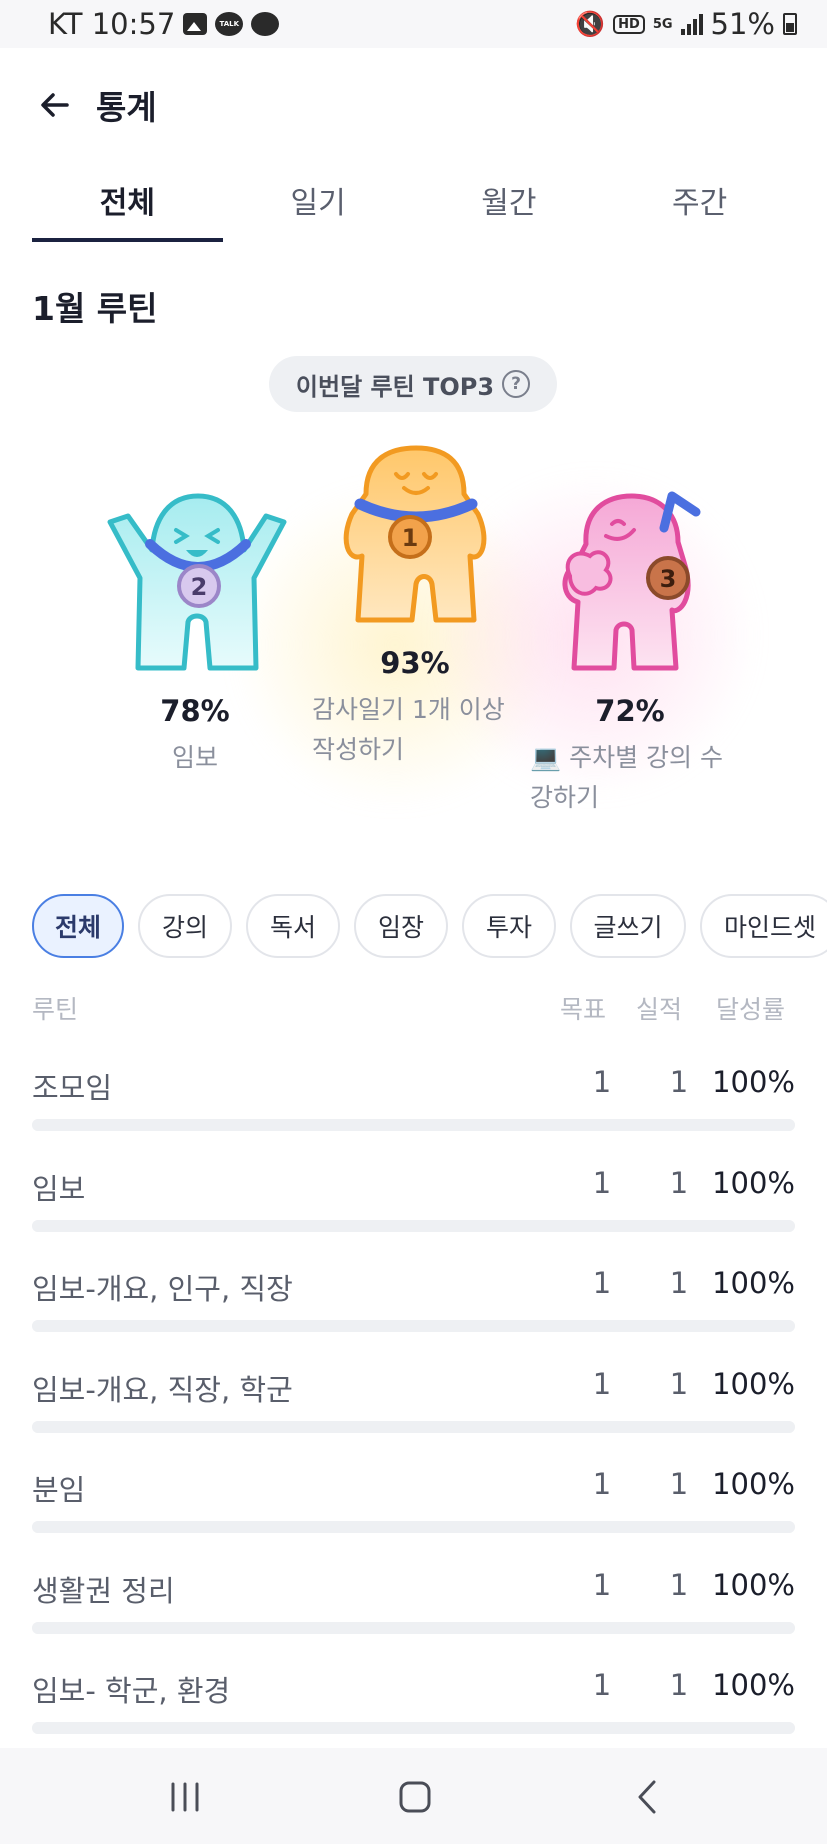 The height and width of the screenshot is (1844, 827). Describe the element at coordinates (311, 24) in the screenshot. I see `status-left: KT 10:57 TALK` at that location.